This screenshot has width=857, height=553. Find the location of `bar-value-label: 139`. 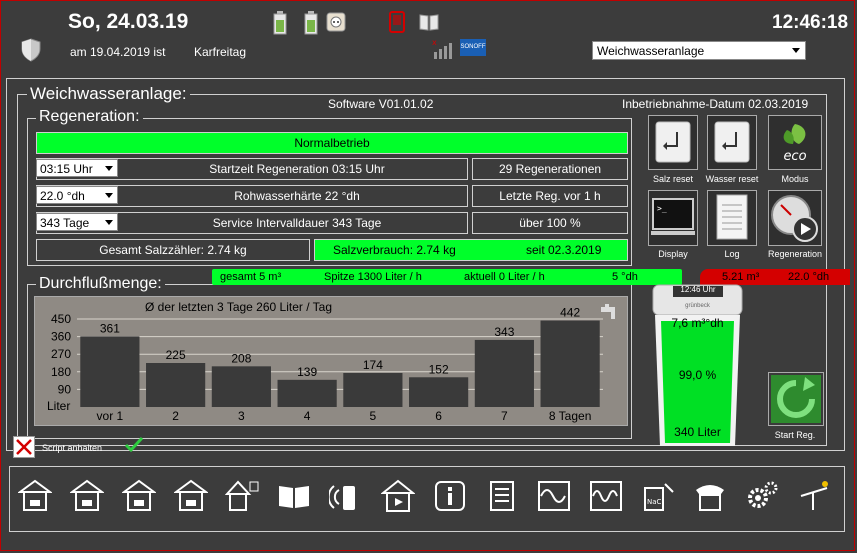

bar-value-label: 139 is located at coordinates (307, 372).